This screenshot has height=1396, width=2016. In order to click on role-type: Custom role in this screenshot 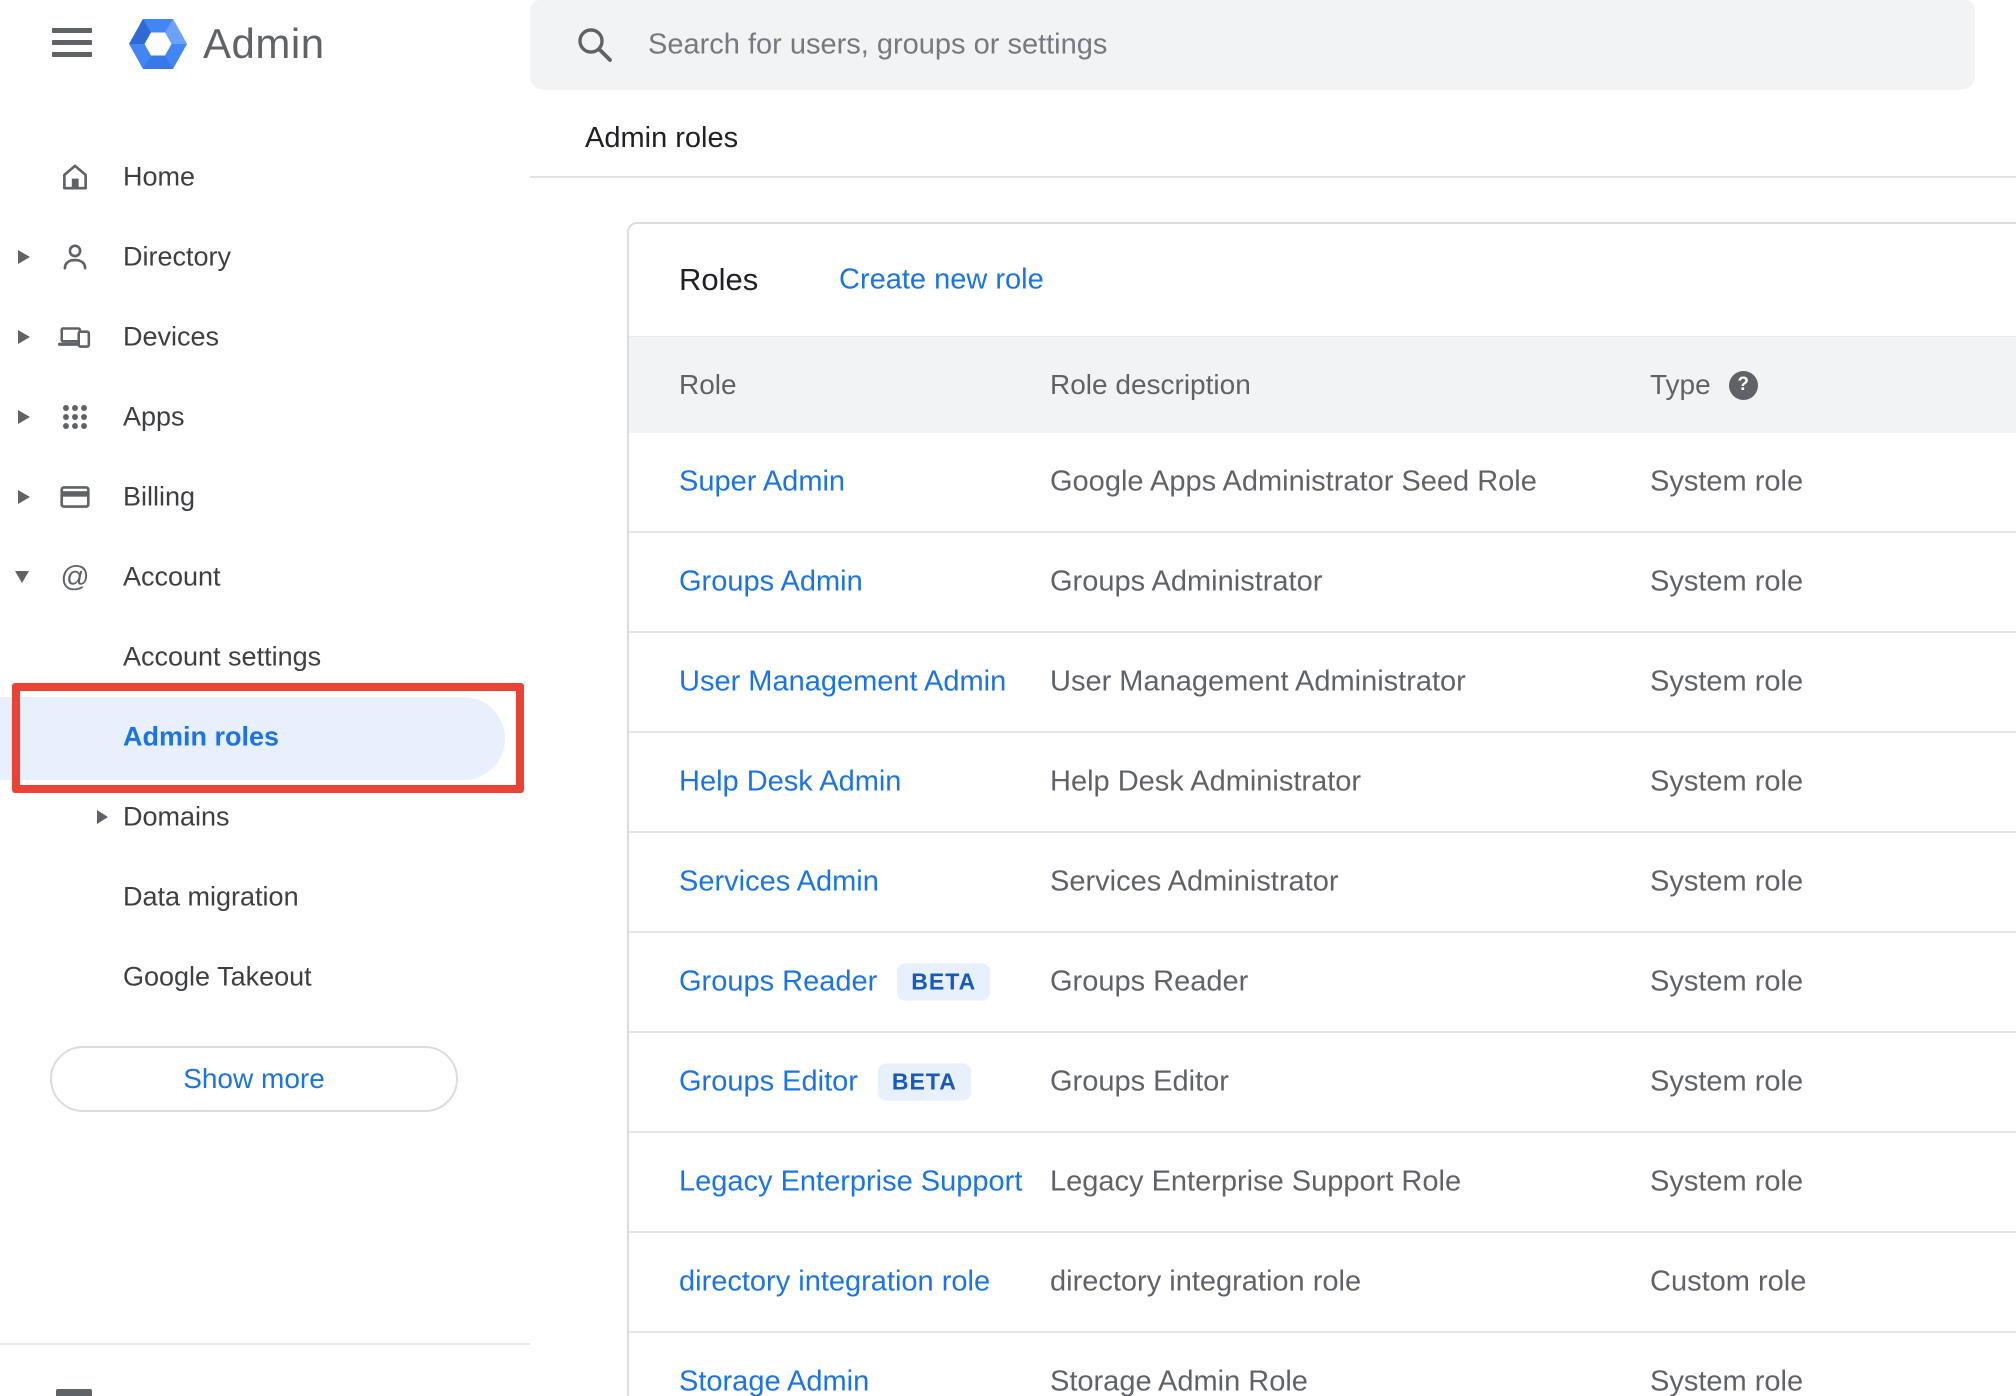, I will do `click(1728, 1281)`.